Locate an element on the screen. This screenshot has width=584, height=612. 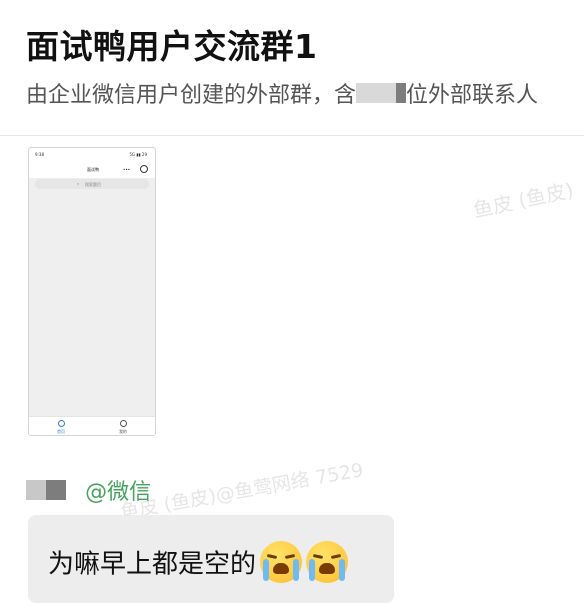
redacted-count-edge is located at coordinates (401, 93).